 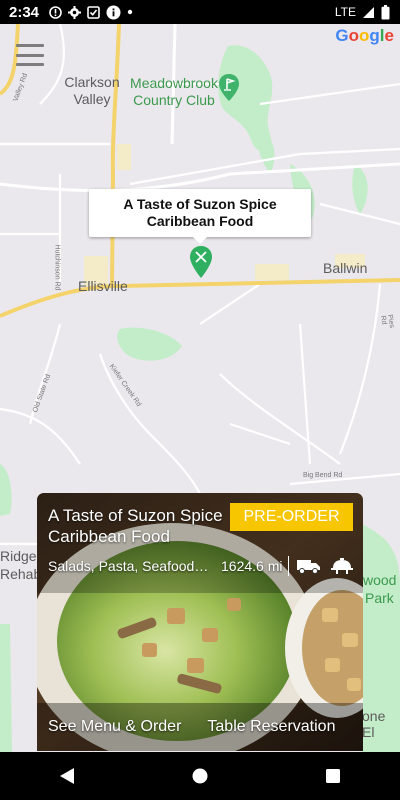 I want to click on menu-hamburger-icon, so click(x=30, y=55).